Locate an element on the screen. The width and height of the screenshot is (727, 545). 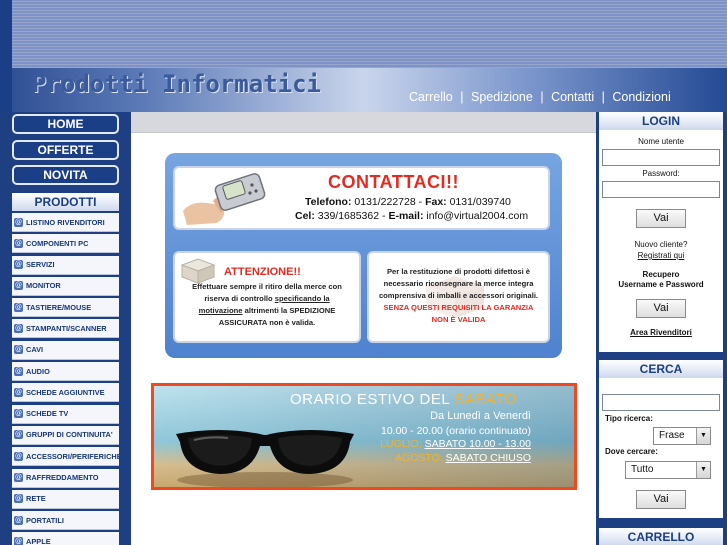
username-label: Nome utente is located at coordinates (661, 141).